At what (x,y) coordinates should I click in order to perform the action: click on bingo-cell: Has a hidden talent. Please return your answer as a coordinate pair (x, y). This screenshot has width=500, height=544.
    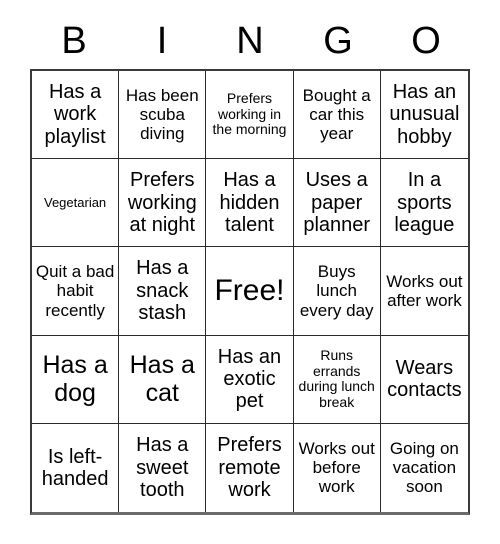
    Looking at the image, I should click on (250, 203).